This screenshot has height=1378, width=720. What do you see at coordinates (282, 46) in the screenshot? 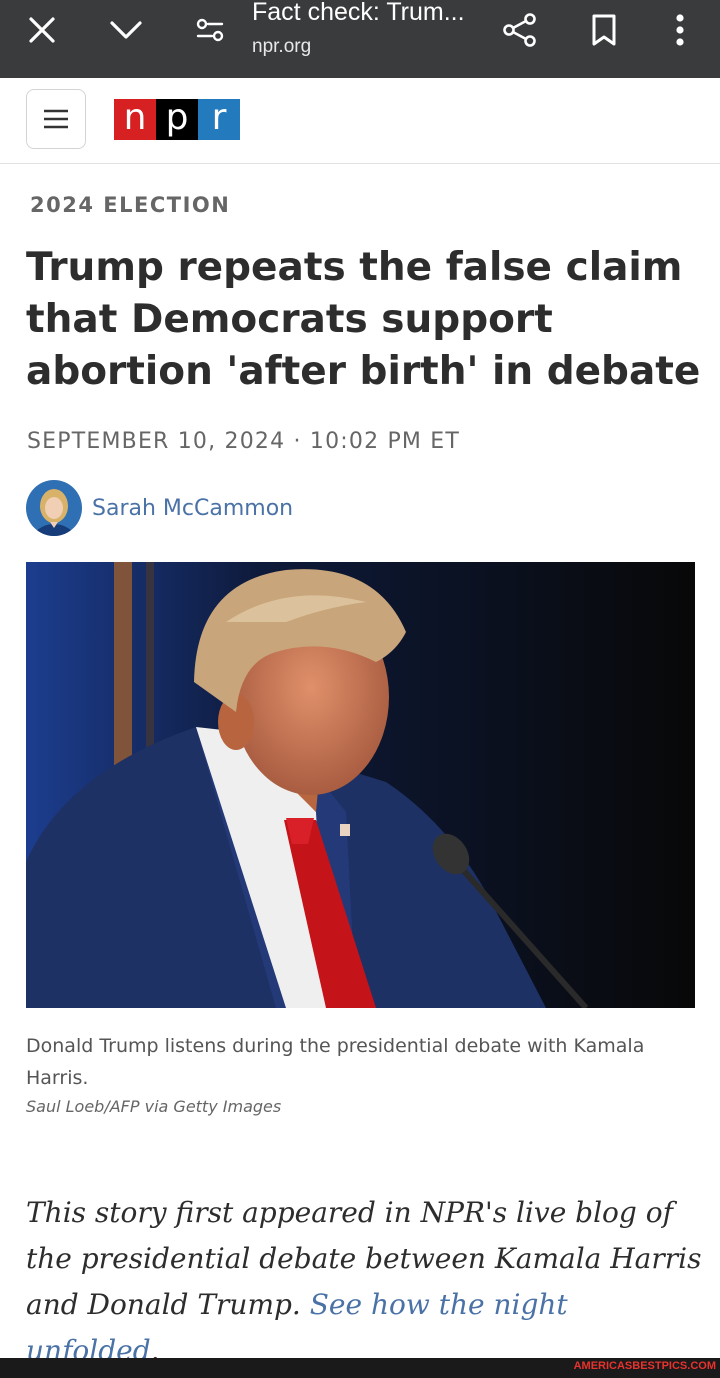
I see `browser-domain: npr.org` at bounding box center [282, 46].